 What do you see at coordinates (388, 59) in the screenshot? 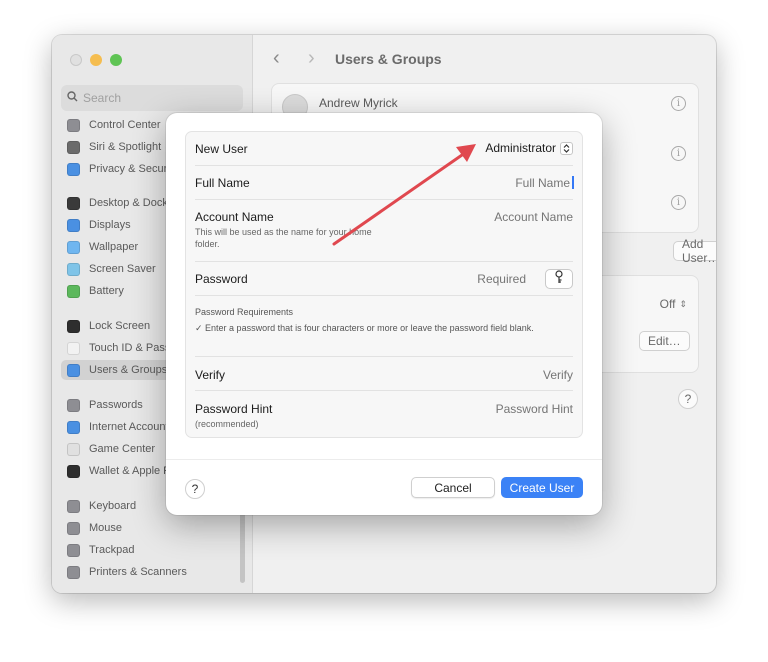
I see `page-title: Users & Groups` at bounding box center [388, 59].